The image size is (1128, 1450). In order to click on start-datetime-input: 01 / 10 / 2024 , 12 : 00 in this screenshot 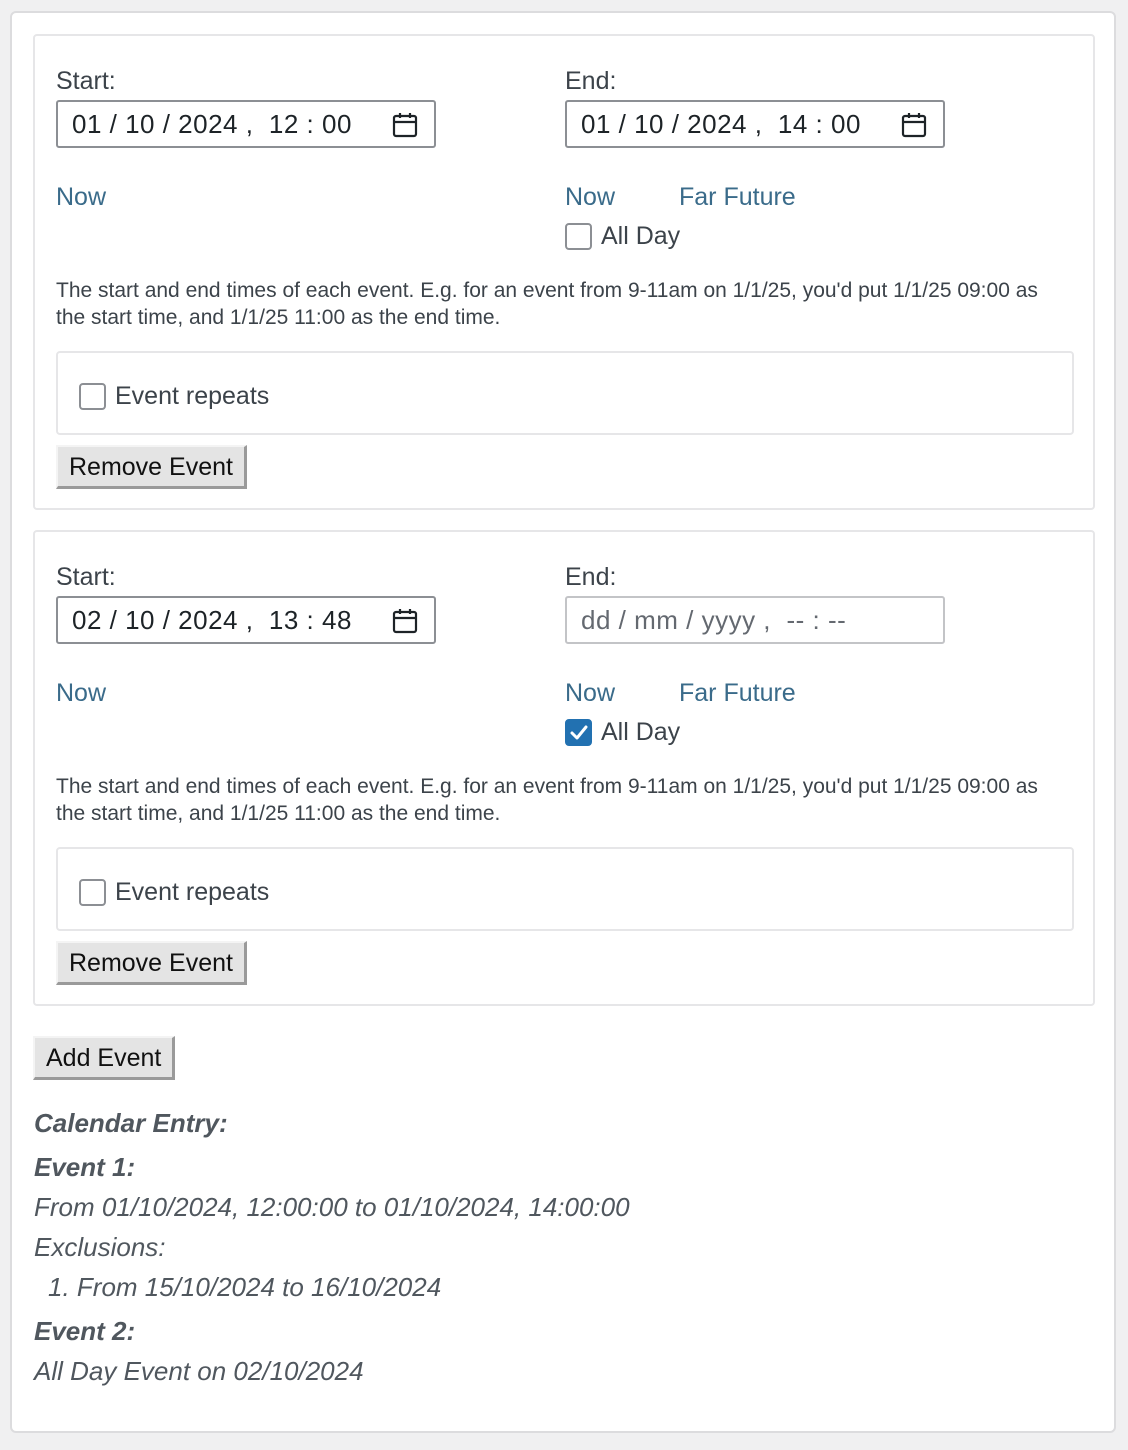, I will do `click(246, 124)`.